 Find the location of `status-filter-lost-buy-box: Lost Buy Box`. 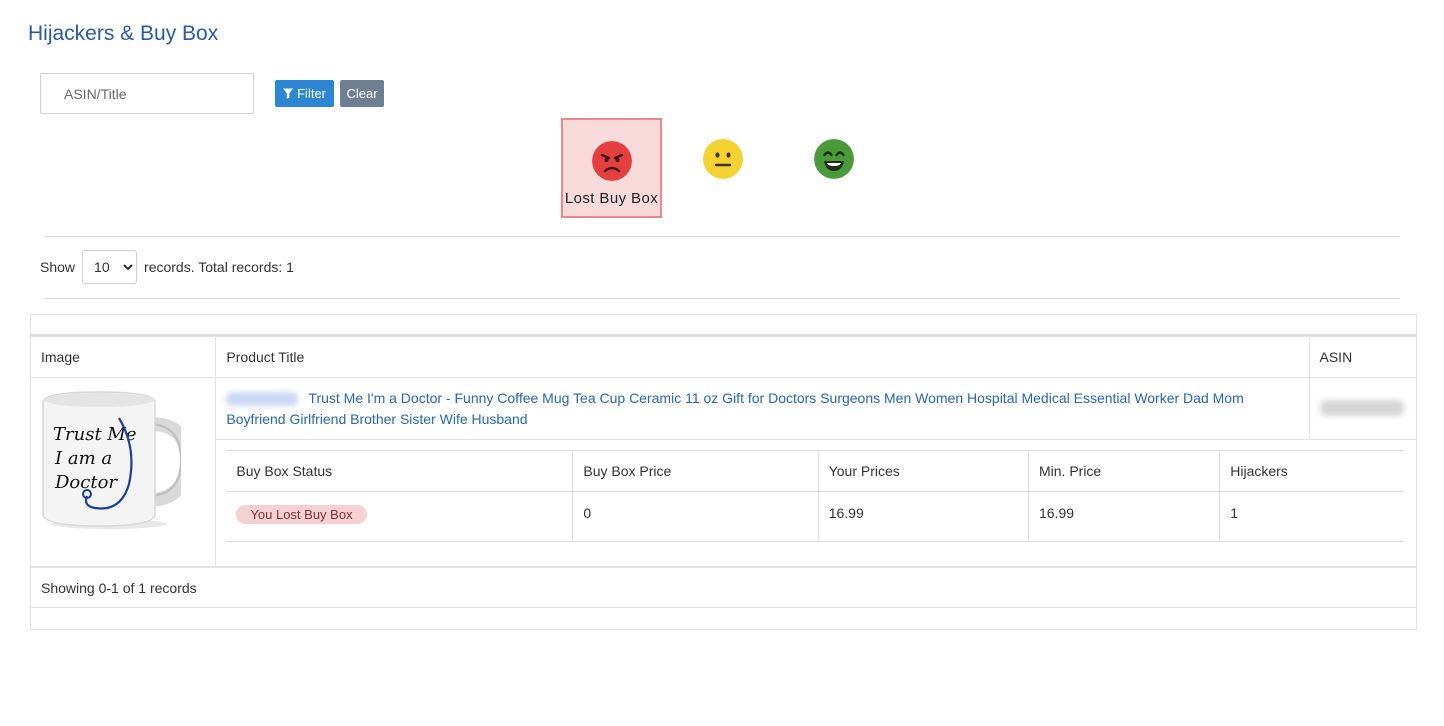

status-filter-lost-buy-box: Lost Buy Box is located at coordinates (611, 168).